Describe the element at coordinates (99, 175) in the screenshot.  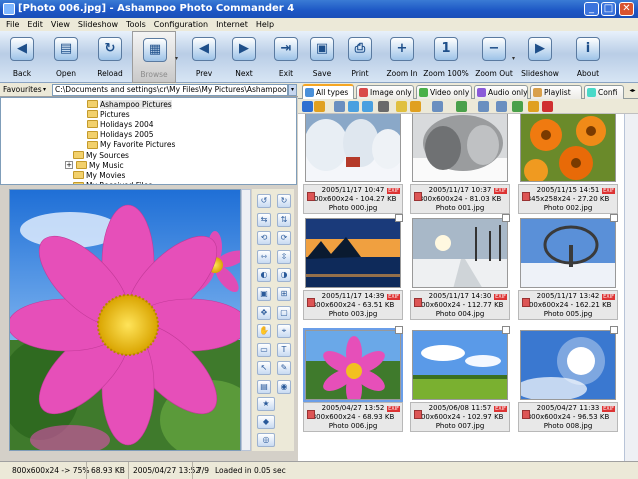
I see `tree-item: My Movies` at that location.